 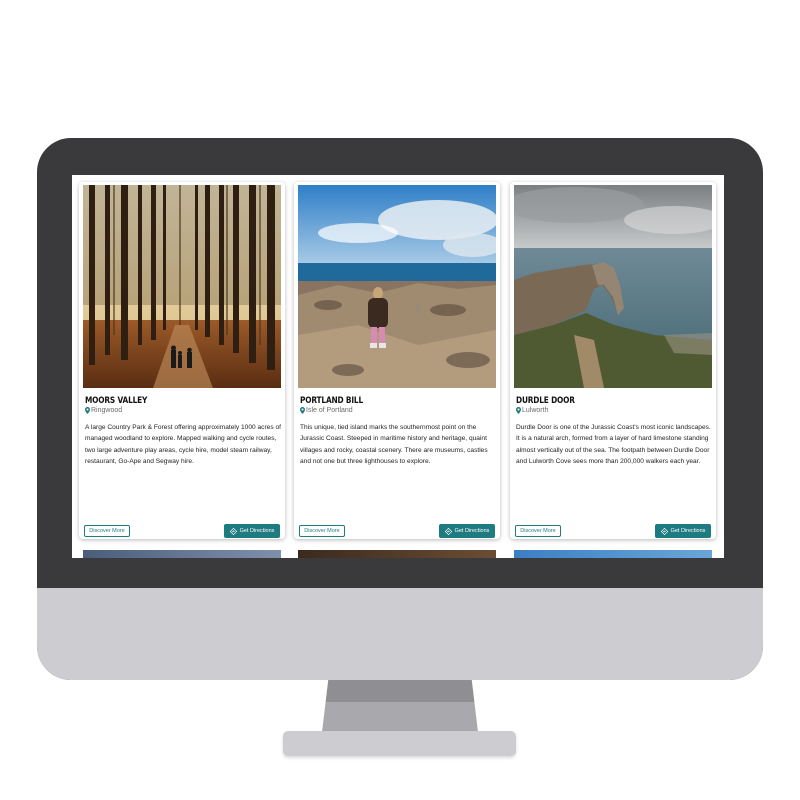 What do you see at coordinates (400, 634) in the screenshot?
I see `monitor-chin` at bounding box center [400, 634].